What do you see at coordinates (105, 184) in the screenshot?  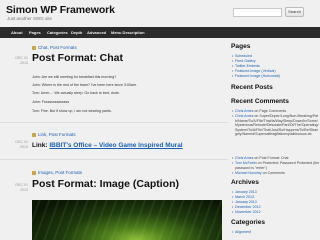 I see `post-title: Post Format: Image (Caption)` at bounding box center [105, 184].